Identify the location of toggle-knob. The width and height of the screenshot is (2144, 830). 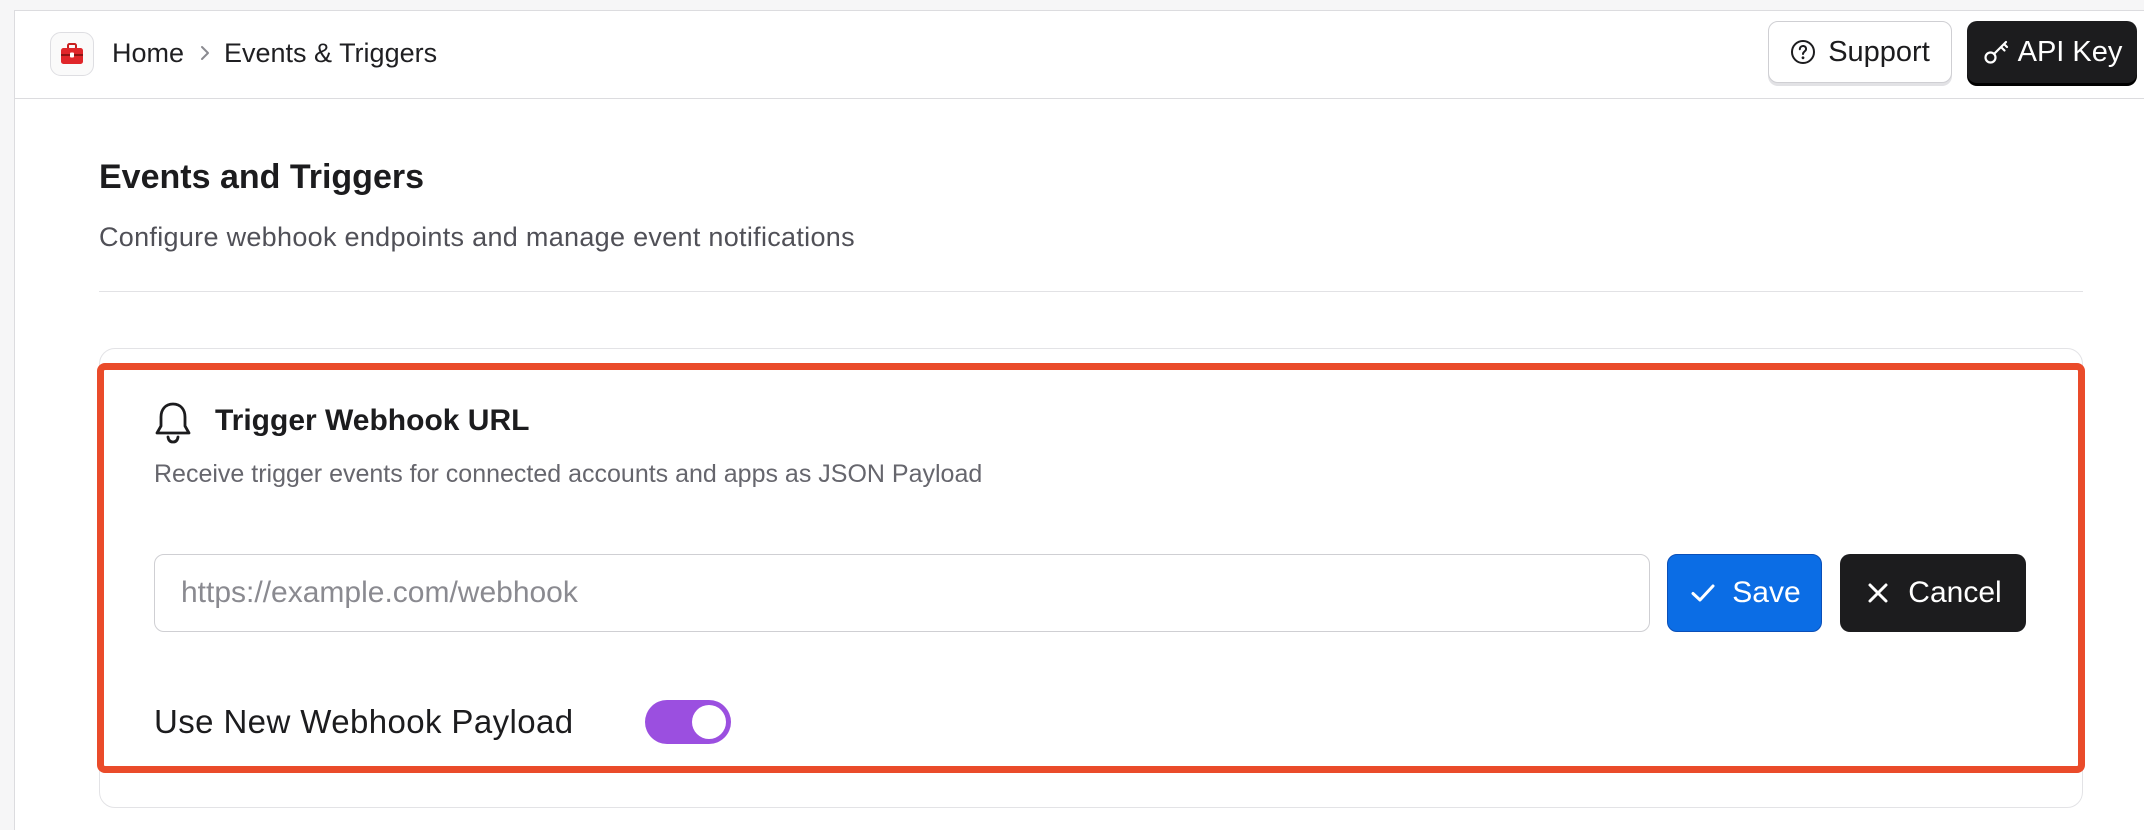
(709, 722).